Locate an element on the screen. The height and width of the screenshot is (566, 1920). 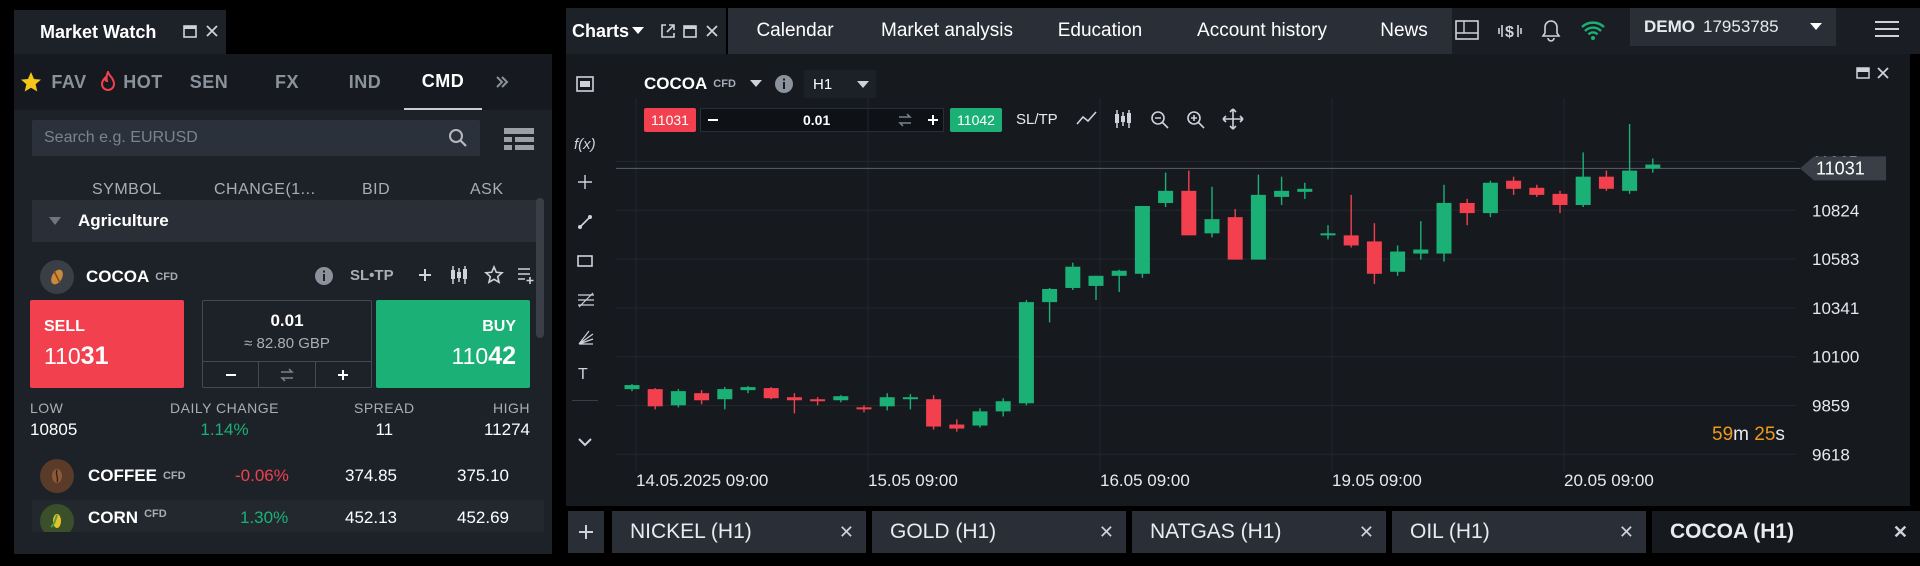
search-icon is located at coordinates (458, 140).